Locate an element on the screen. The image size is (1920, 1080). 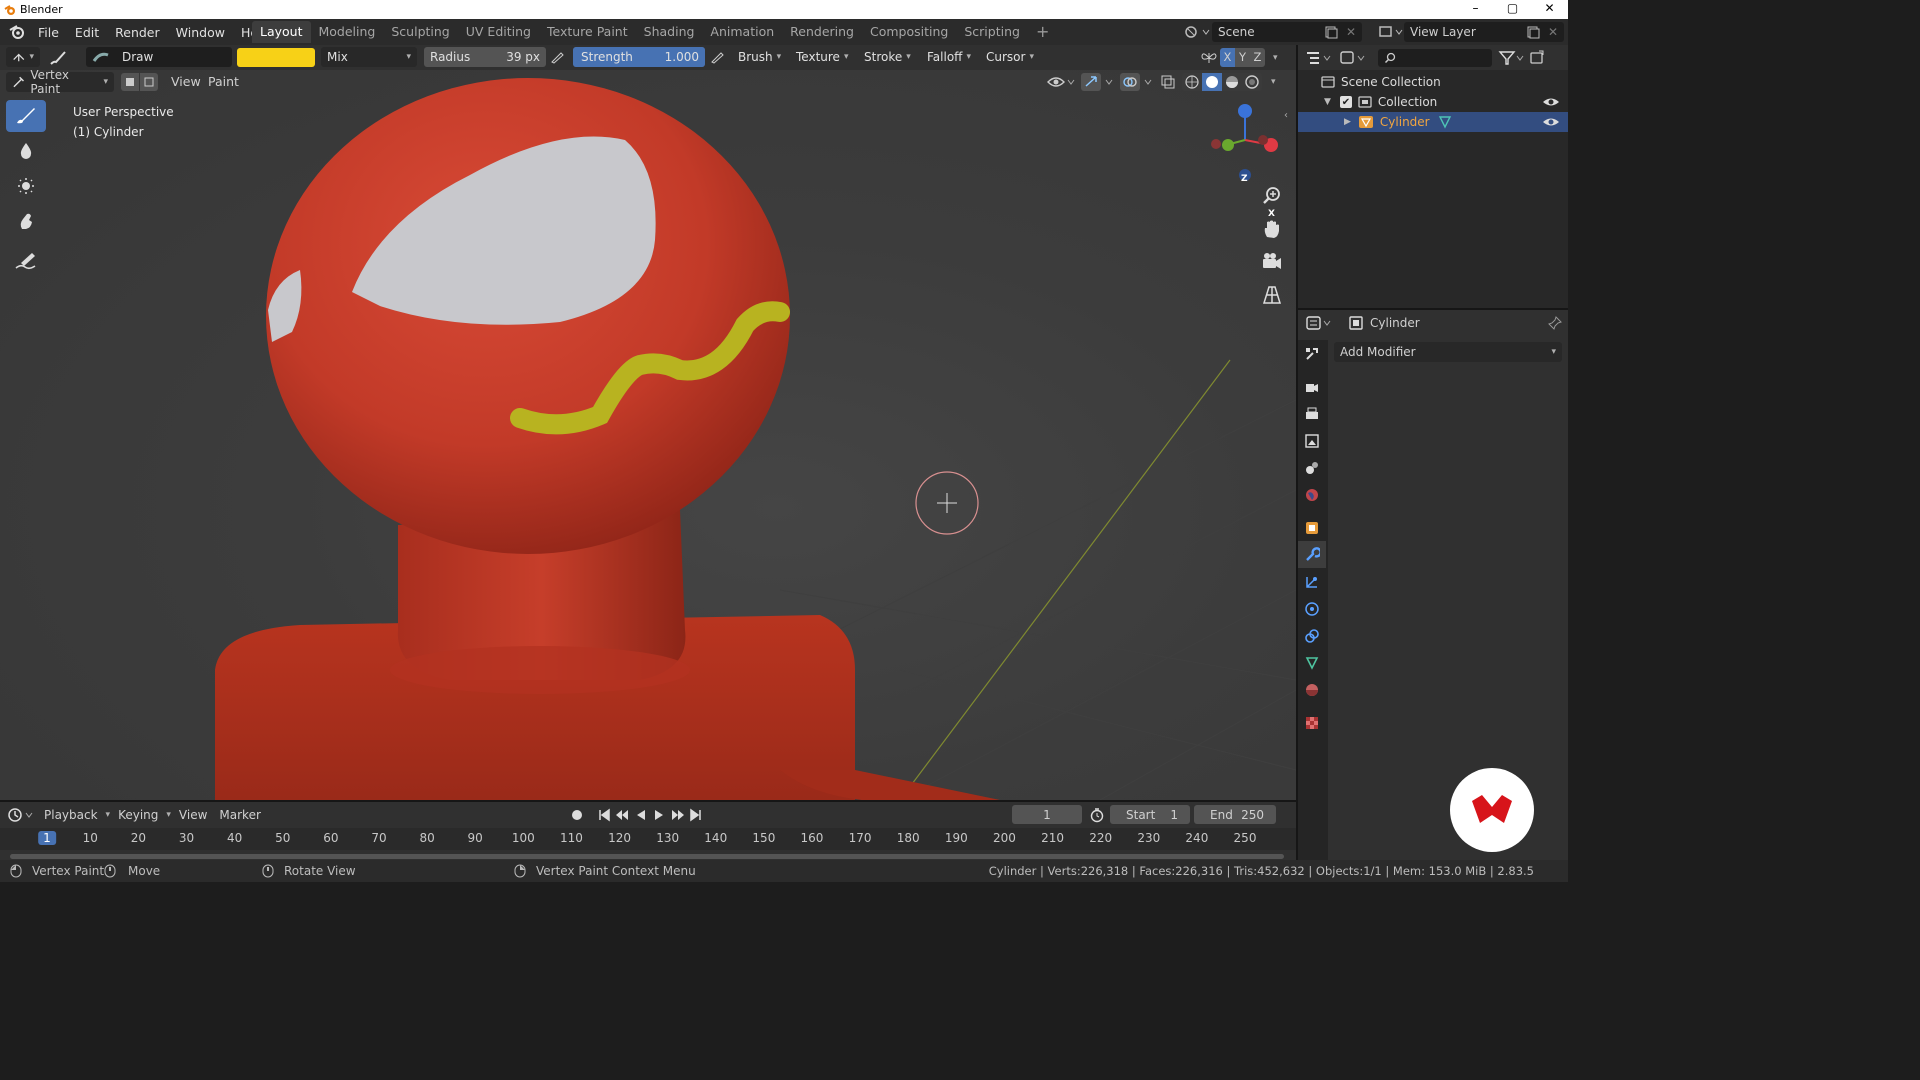
tab-object is located at coordinates (1312, 527).